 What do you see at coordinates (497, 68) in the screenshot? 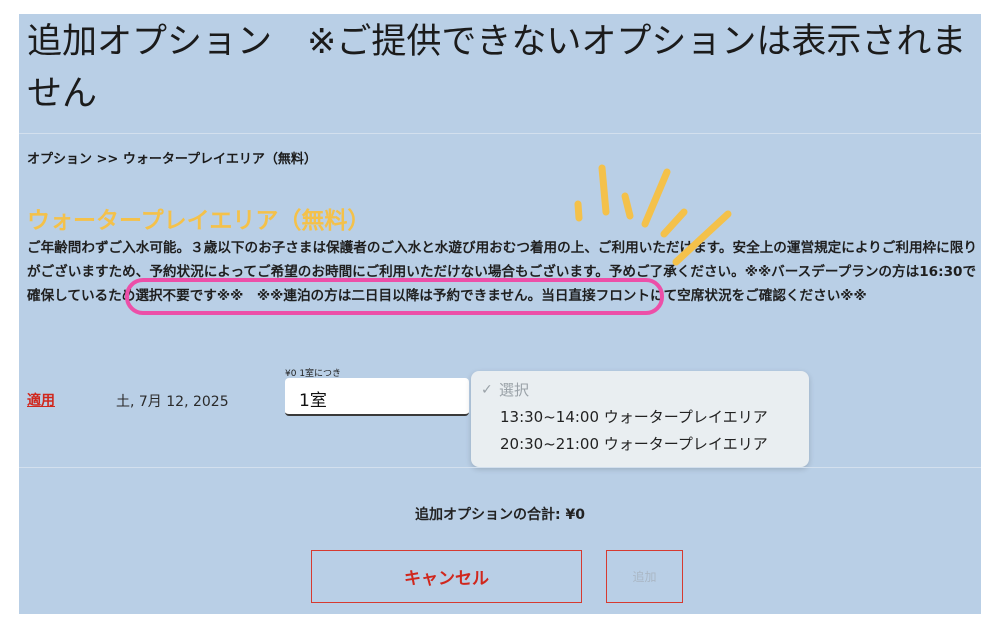
I see `page-title: 追加オプション ※ご提供できないオプションは表示されません` at bounding box center [497, 68].